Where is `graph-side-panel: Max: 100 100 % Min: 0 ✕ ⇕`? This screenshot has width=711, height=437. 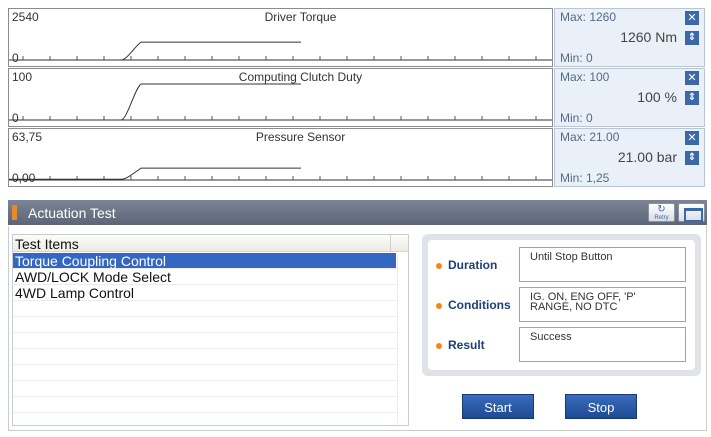
graph-side-panel: Max: 100 100 % Min: 0 ✕ ⇕ is located at coordinates (629, 97).